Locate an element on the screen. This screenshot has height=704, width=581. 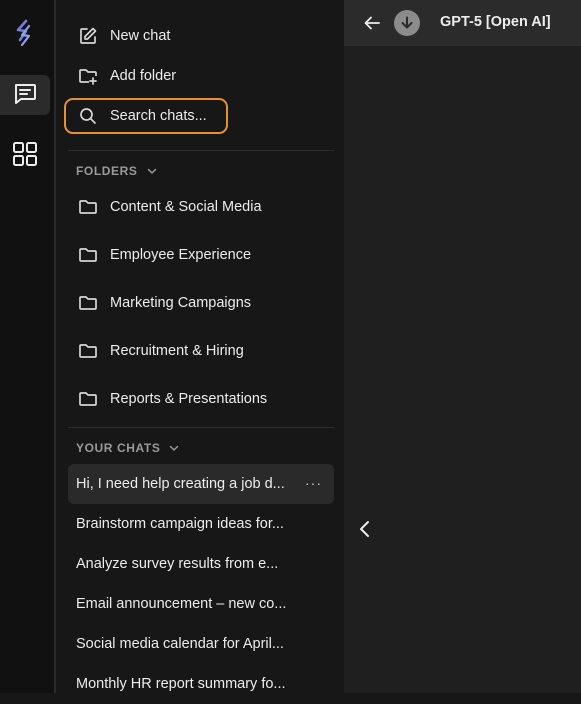
apps-grid-icon is located at coordinates (25, 156).